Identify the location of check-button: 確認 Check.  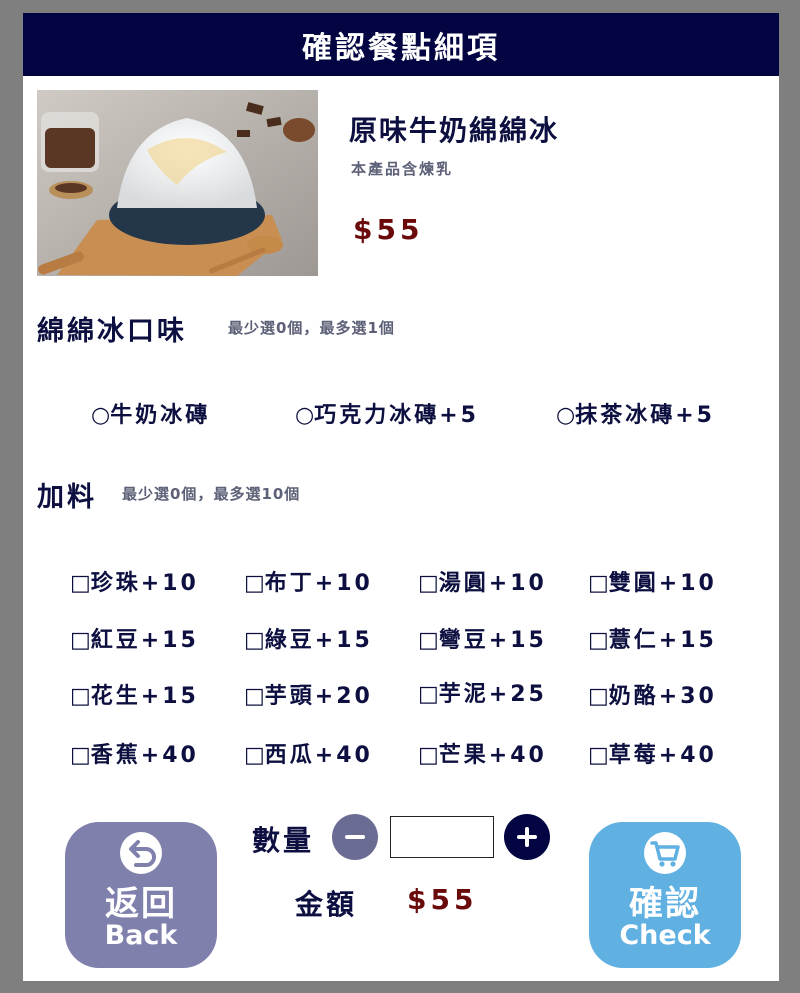
(665, 895).